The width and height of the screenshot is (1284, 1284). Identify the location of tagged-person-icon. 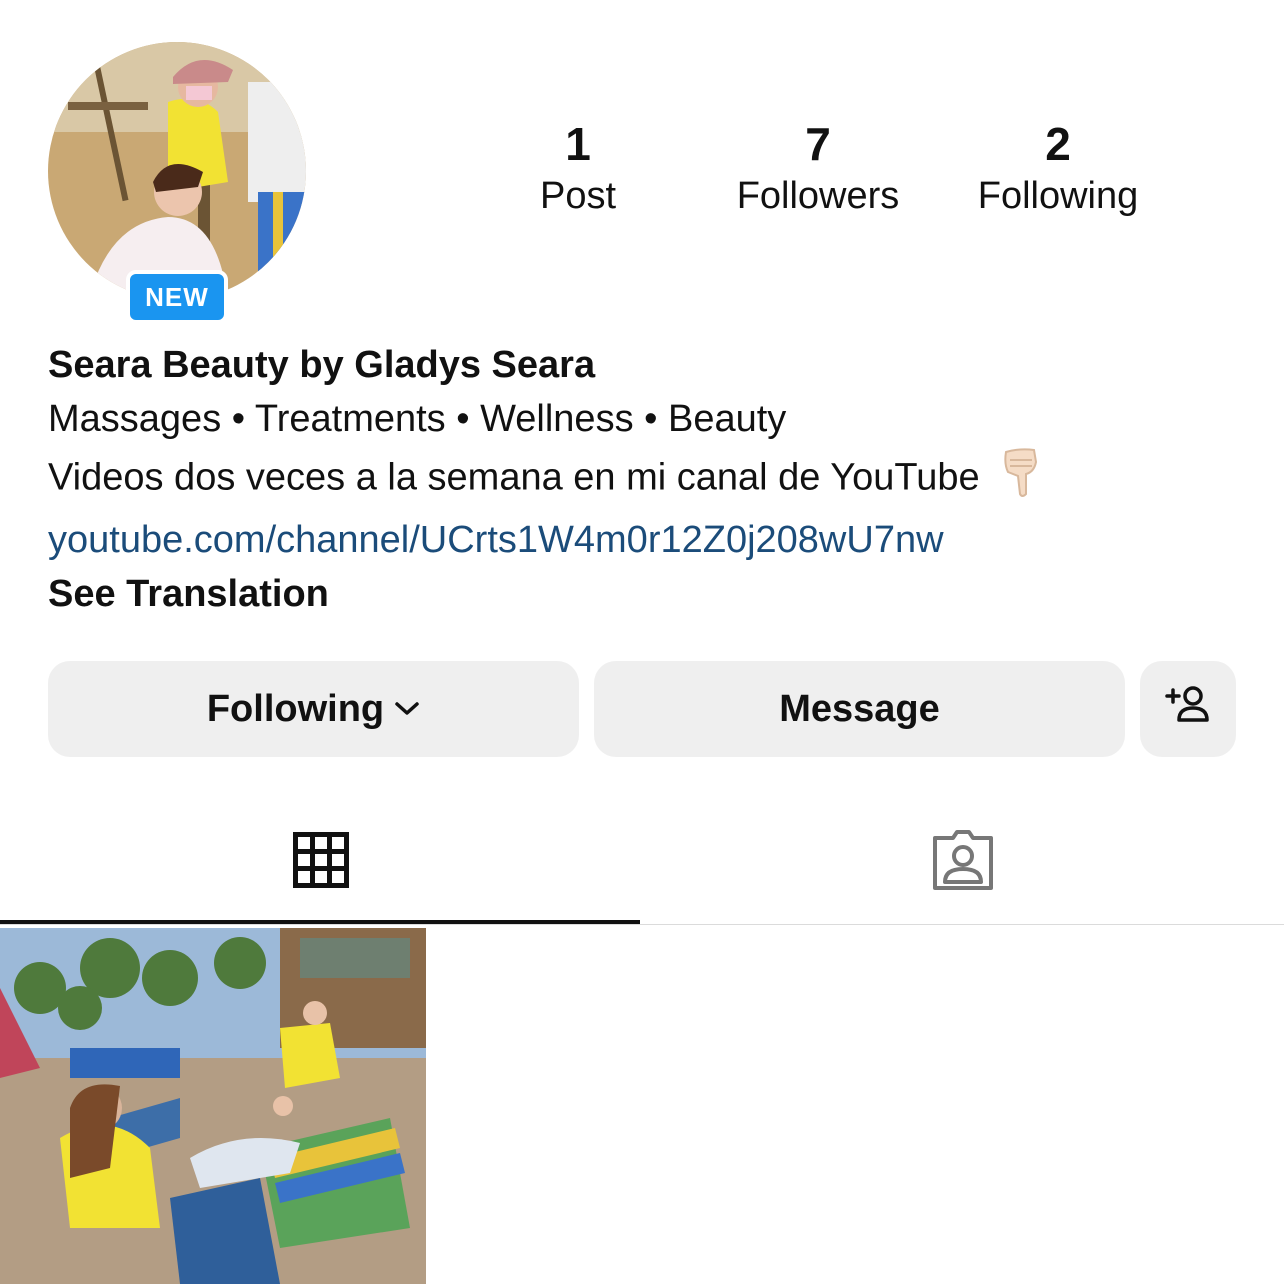
(963, 862).